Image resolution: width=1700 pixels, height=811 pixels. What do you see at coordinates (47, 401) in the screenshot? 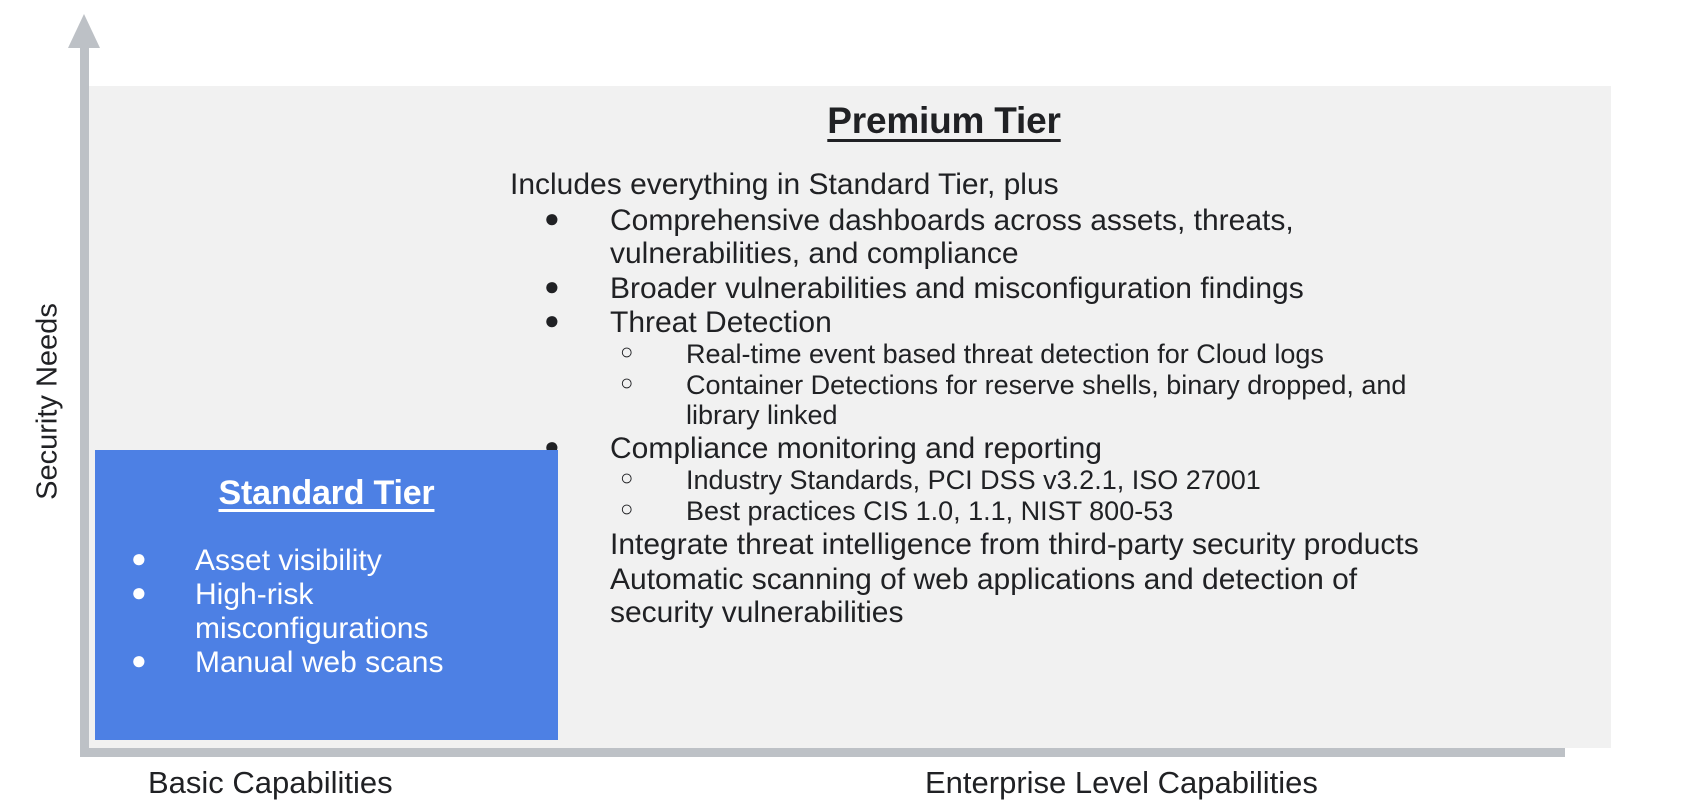
I see `y-axis-label: Security Needs` at bounding box center [47, 401].